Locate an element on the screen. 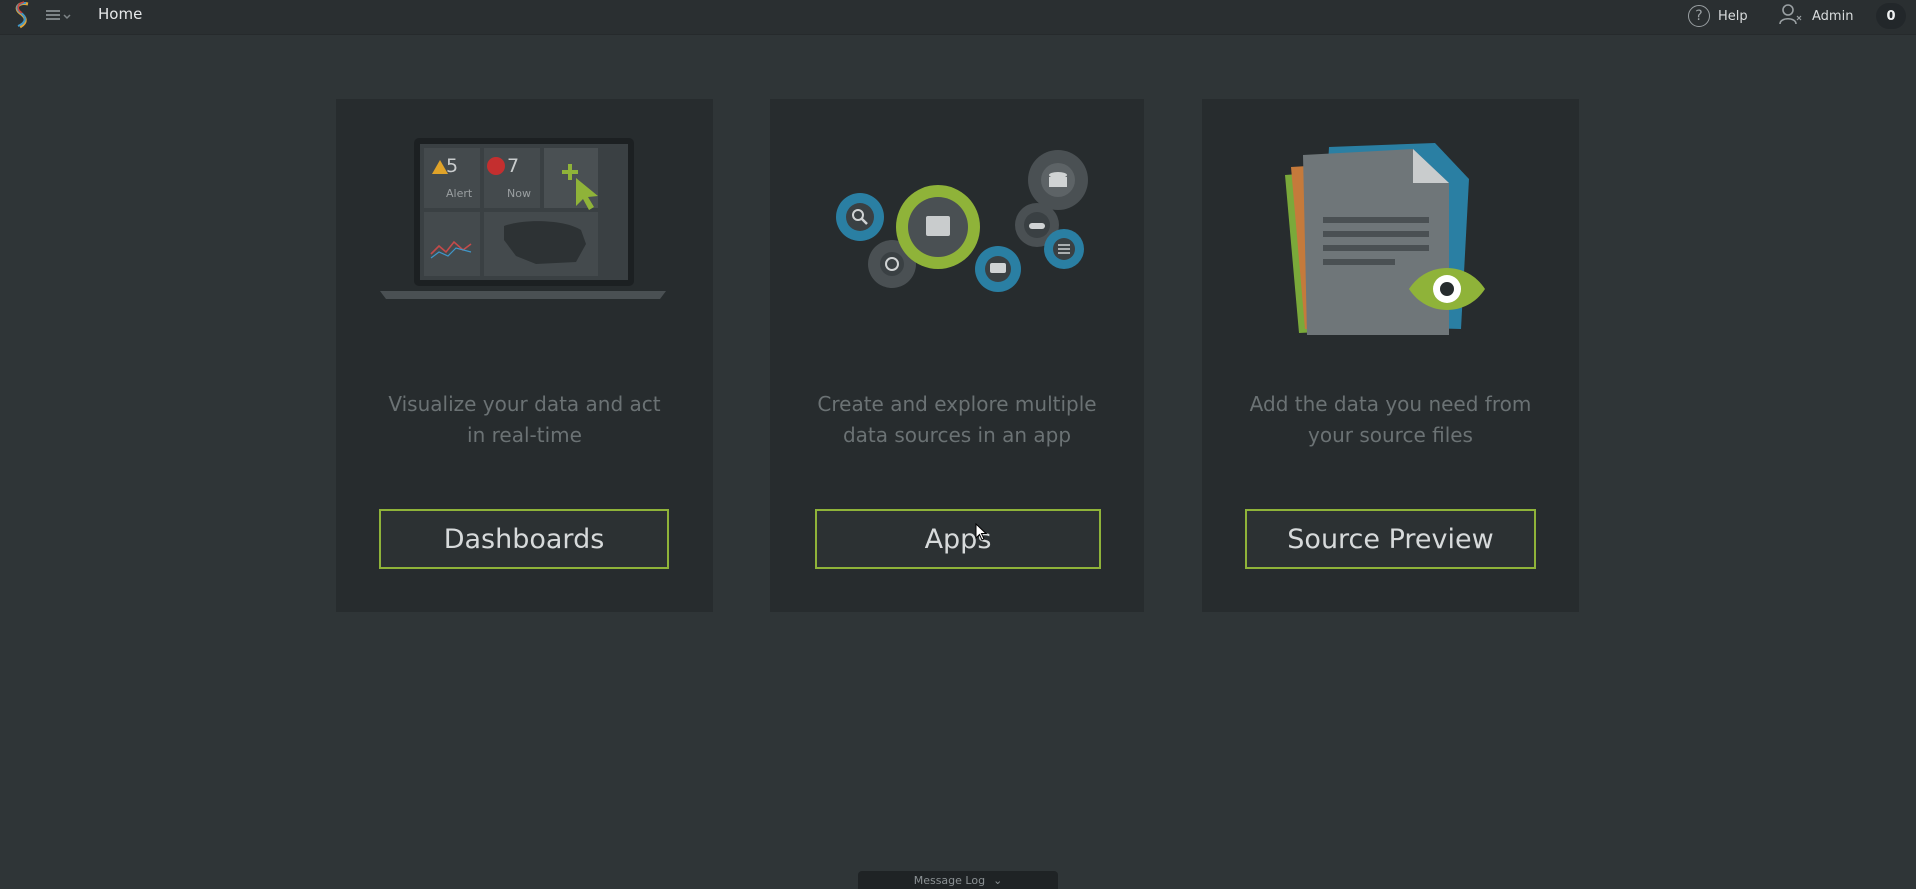  user-icon is located at coordinates (1790, 16).